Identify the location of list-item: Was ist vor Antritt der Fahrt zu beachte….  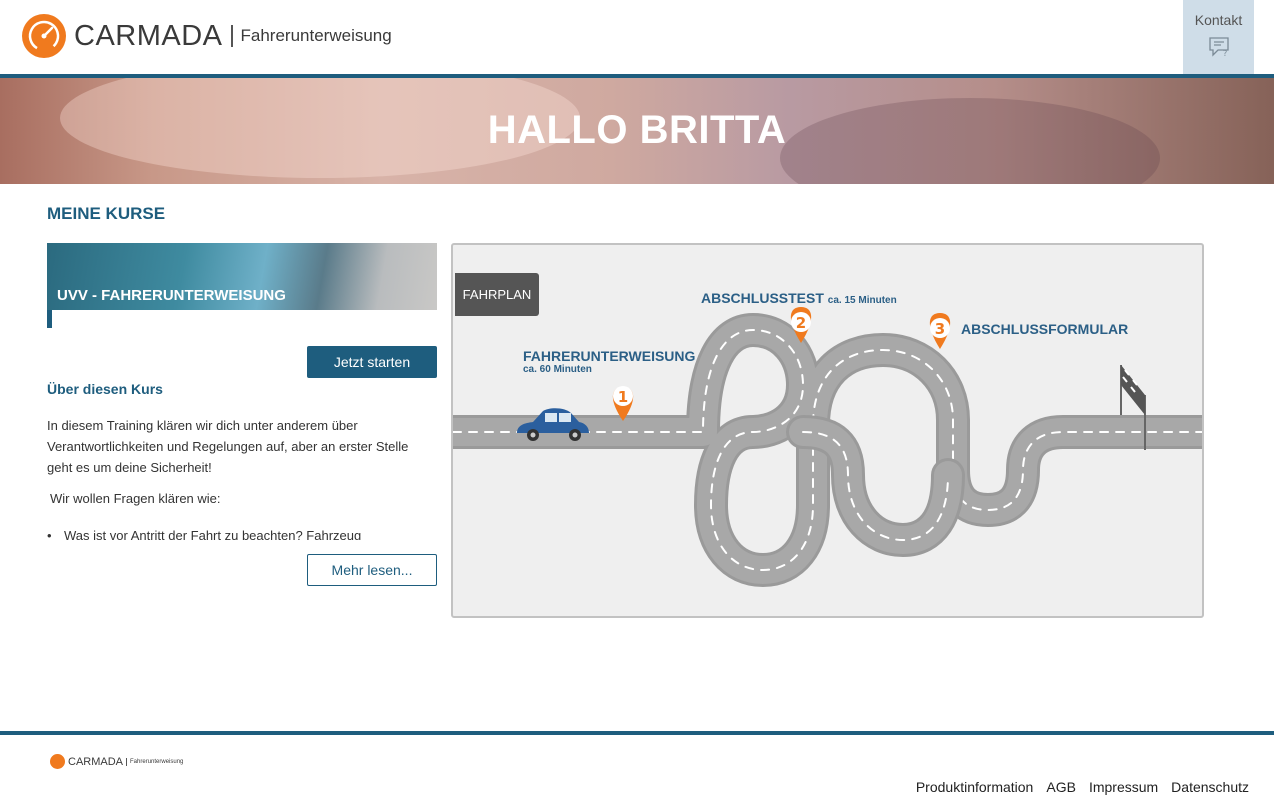
(242, 532).